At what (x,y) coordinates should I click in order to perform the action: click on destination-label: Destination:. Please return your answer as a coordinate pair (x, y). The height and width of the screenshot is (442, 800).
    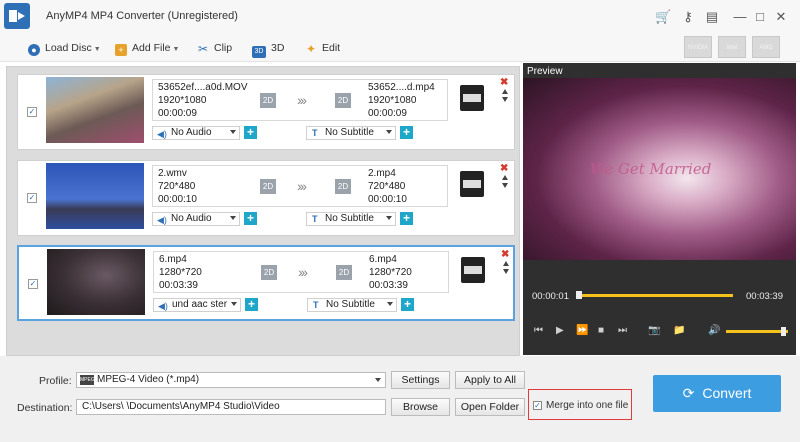
    Looking at the image, I should click on (45, 408).